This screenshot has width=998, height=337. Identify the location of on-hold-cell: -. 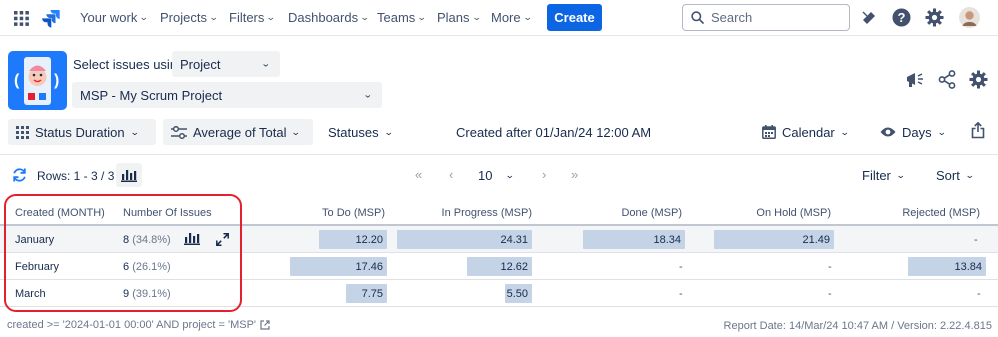
(830, 267).